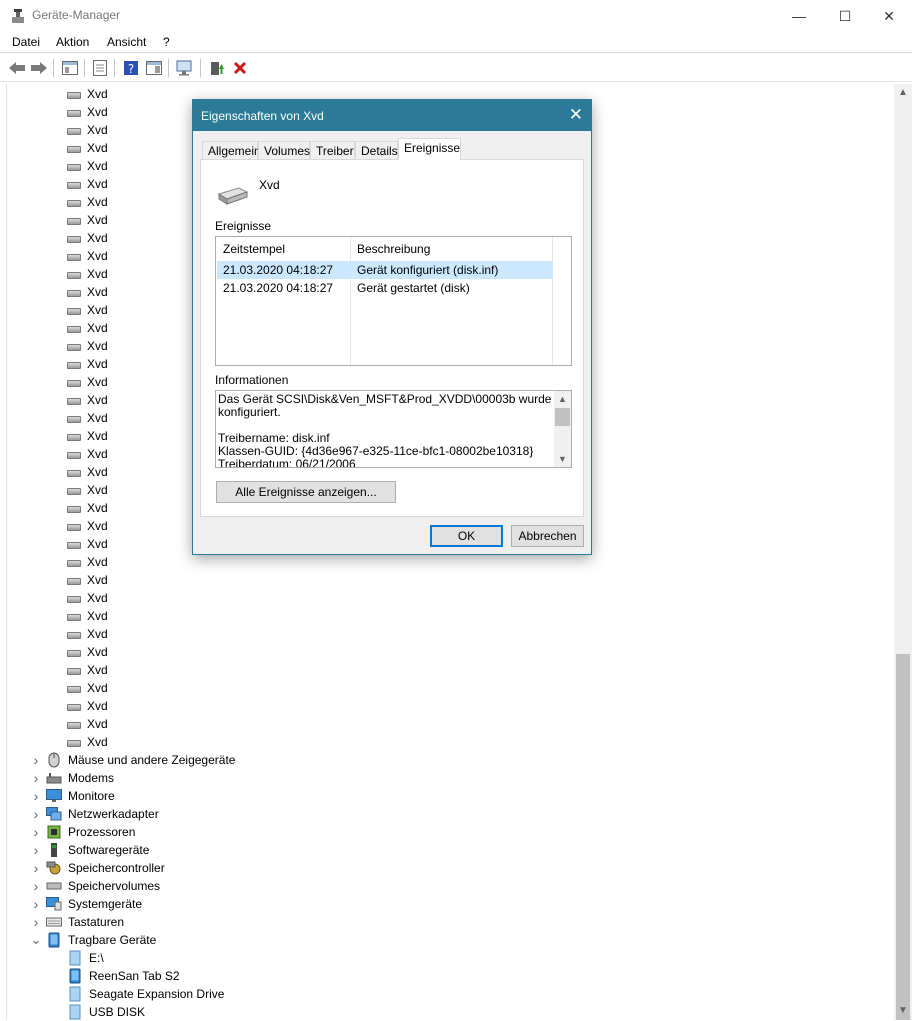 This screenshot has height=1021, width=912. Describe the element at coordinates (217, 68) in the screenshot. I see `update-driver-icon` at that location.